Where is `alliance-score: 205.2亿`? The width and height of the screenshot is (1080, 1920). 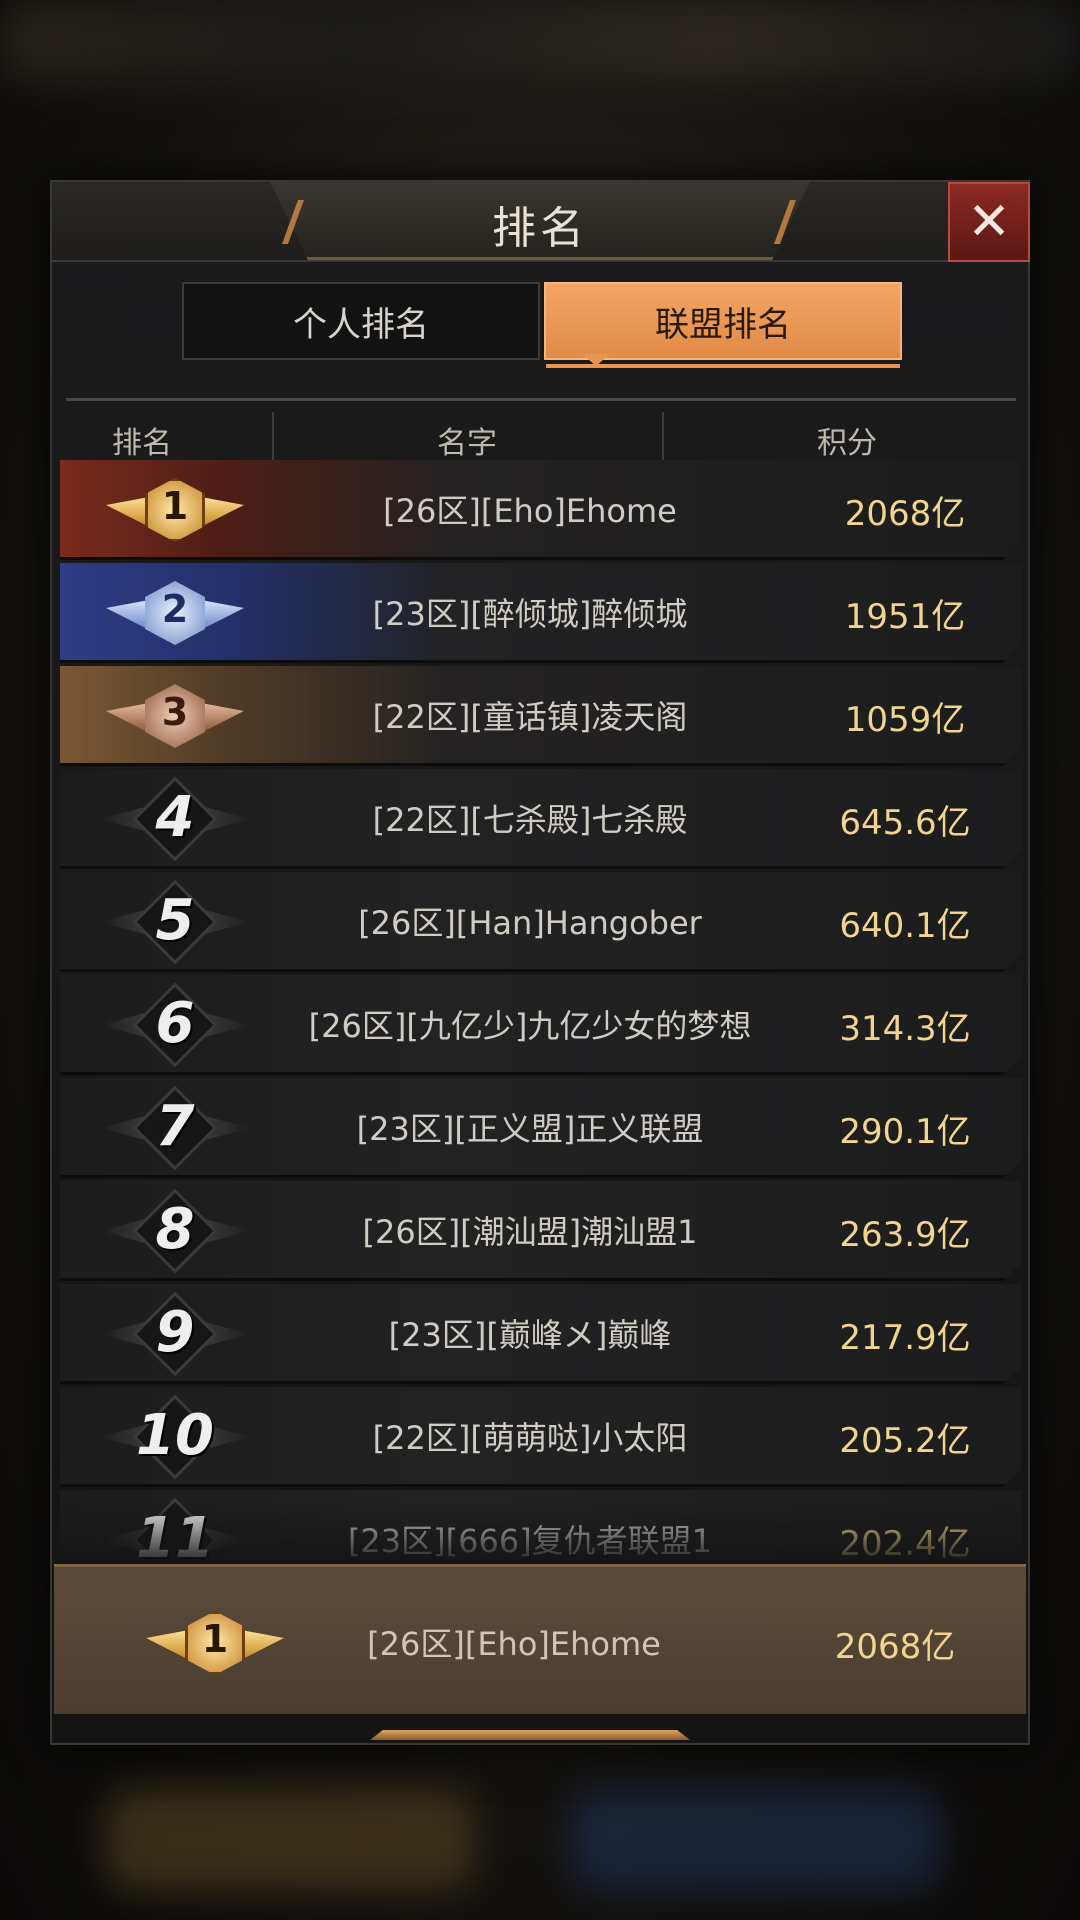 alliance-score: 205.2亿 is located at coordinates (905, 1441).